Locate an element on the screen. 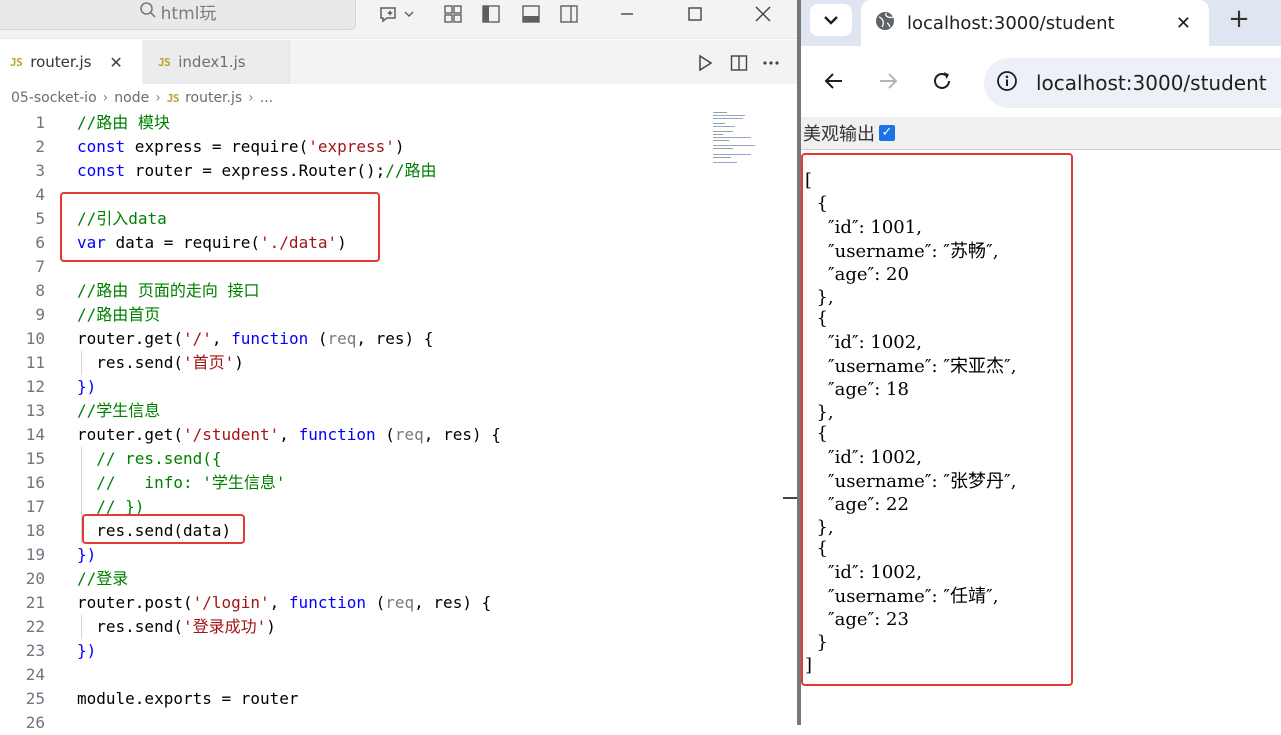 The width and height of the screenshot is (1281, 735). reload-icon is located at coordinates (942, 80).